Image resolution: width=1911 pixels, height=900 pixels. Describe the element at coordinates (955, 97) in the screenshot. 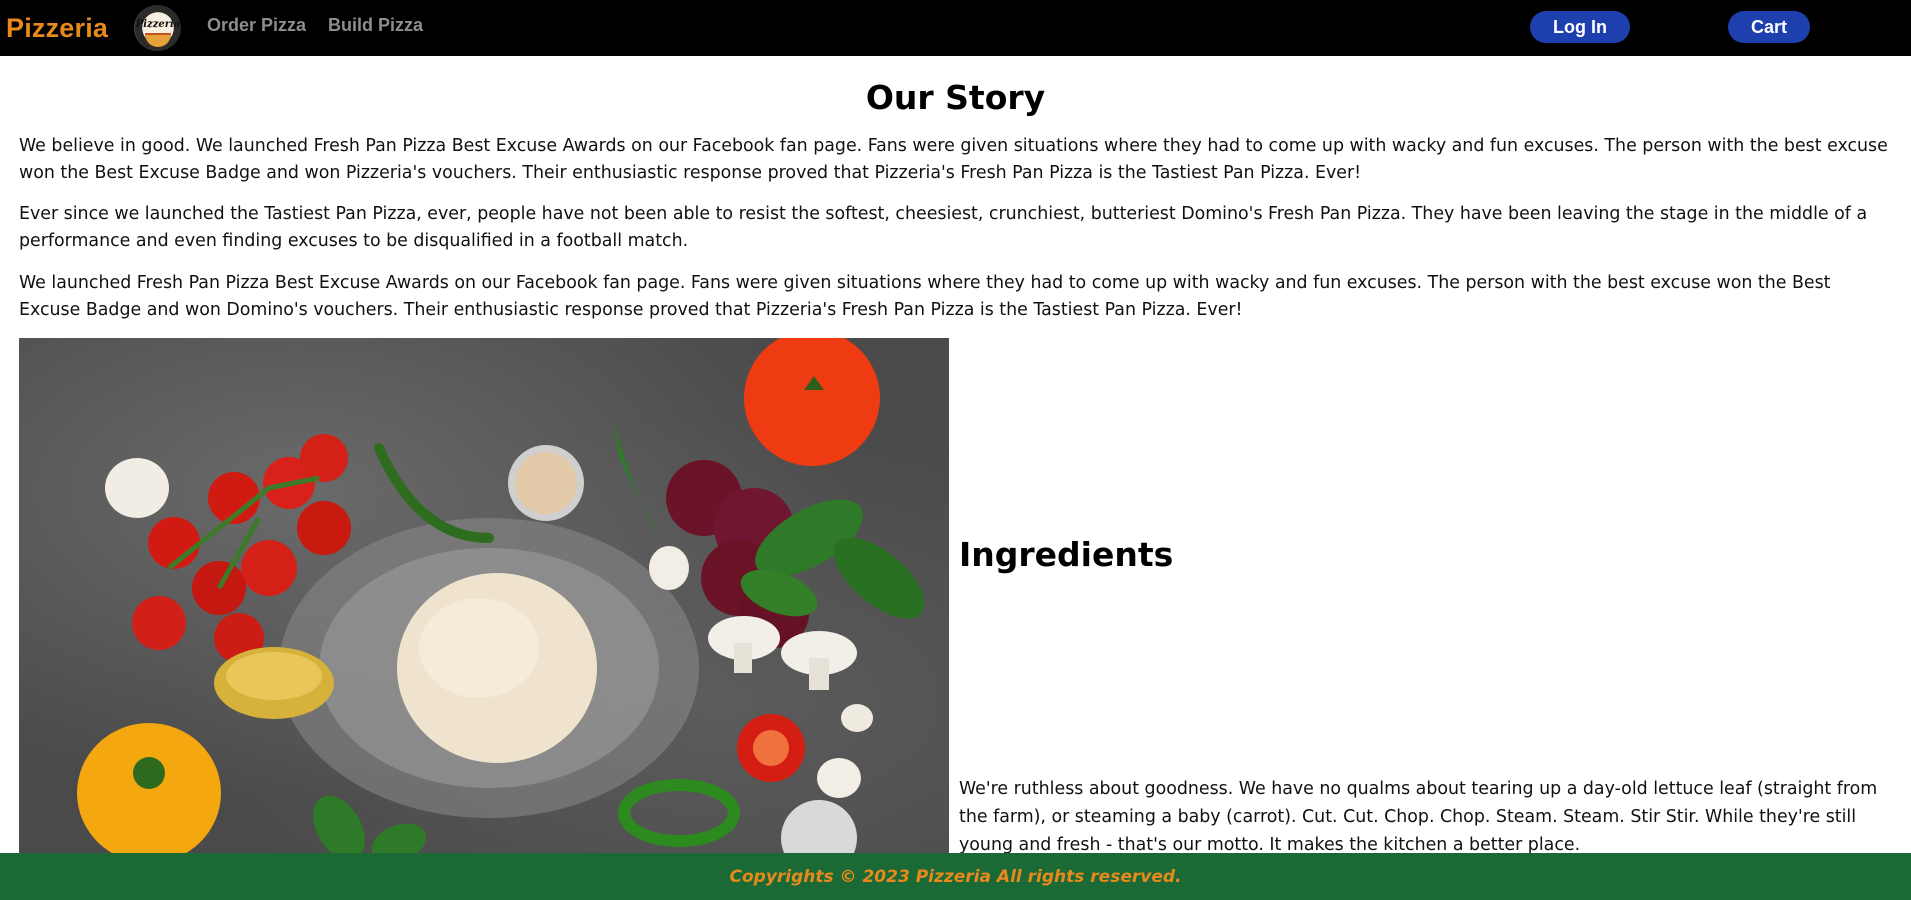

I see `page-title: Our Story` at that location.